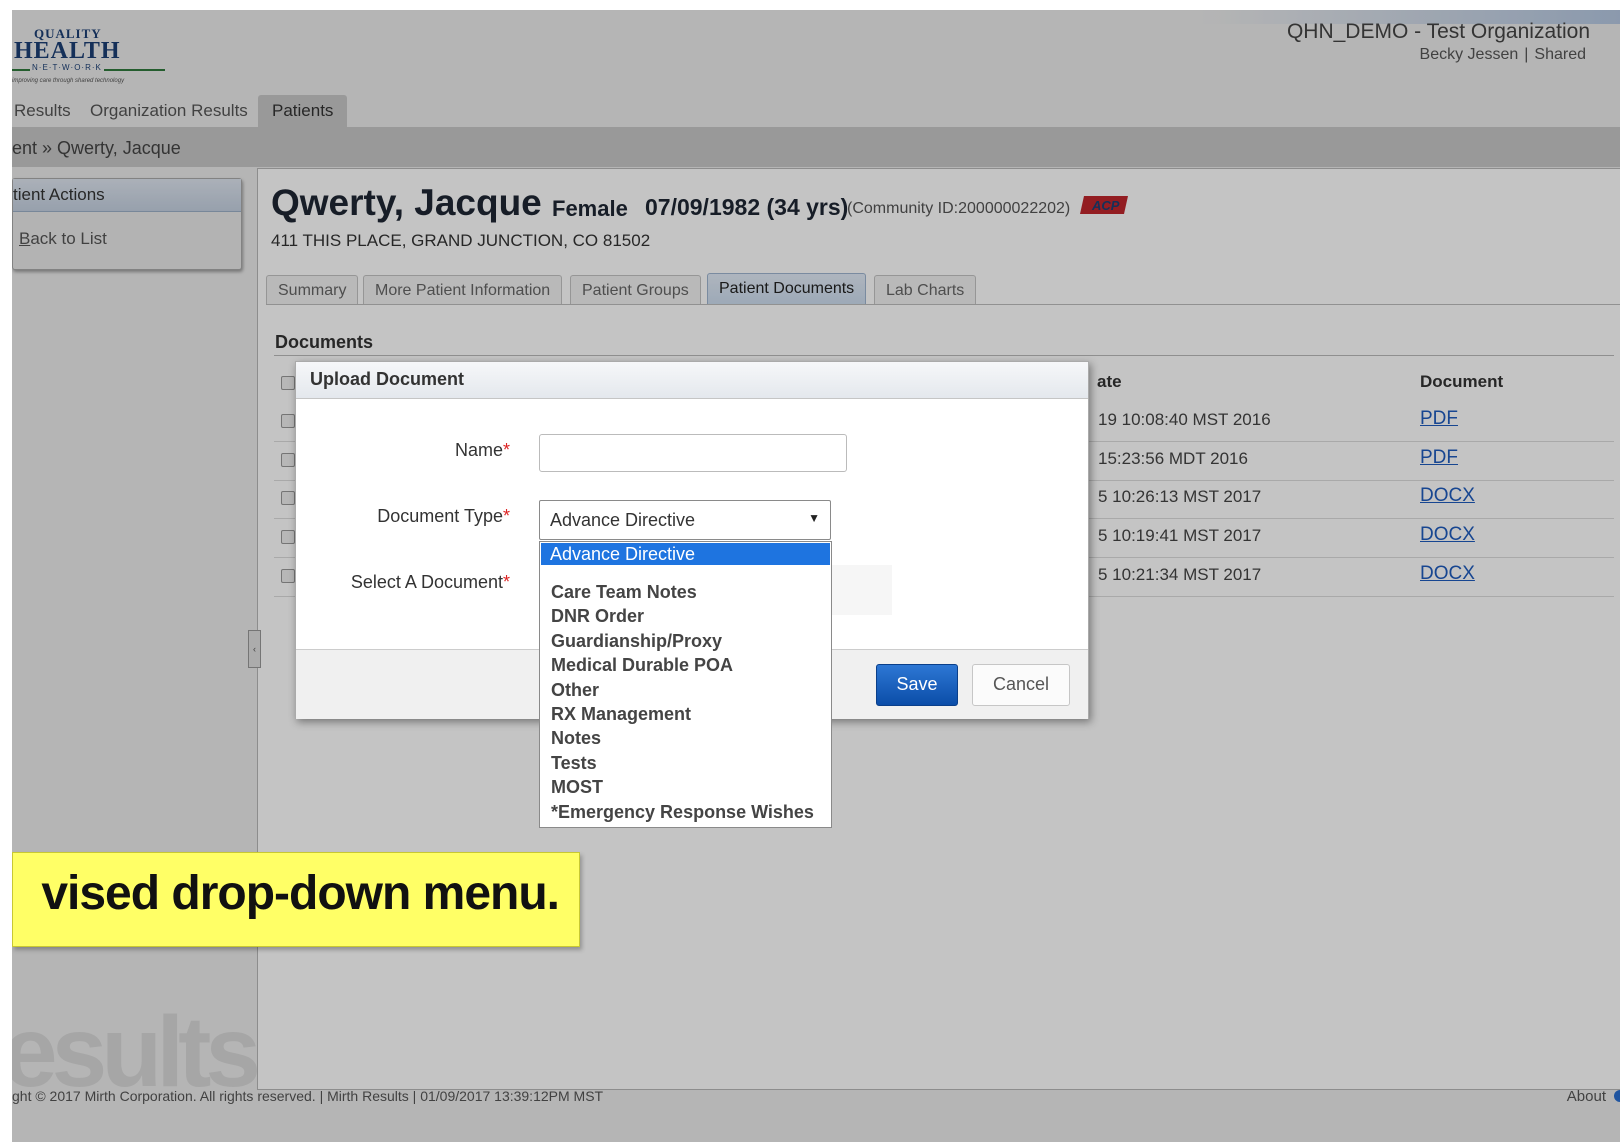  Describe the element at coordinates (430, 582) in the screenshot. I see `select-document-label: Select A Document*` at that location.